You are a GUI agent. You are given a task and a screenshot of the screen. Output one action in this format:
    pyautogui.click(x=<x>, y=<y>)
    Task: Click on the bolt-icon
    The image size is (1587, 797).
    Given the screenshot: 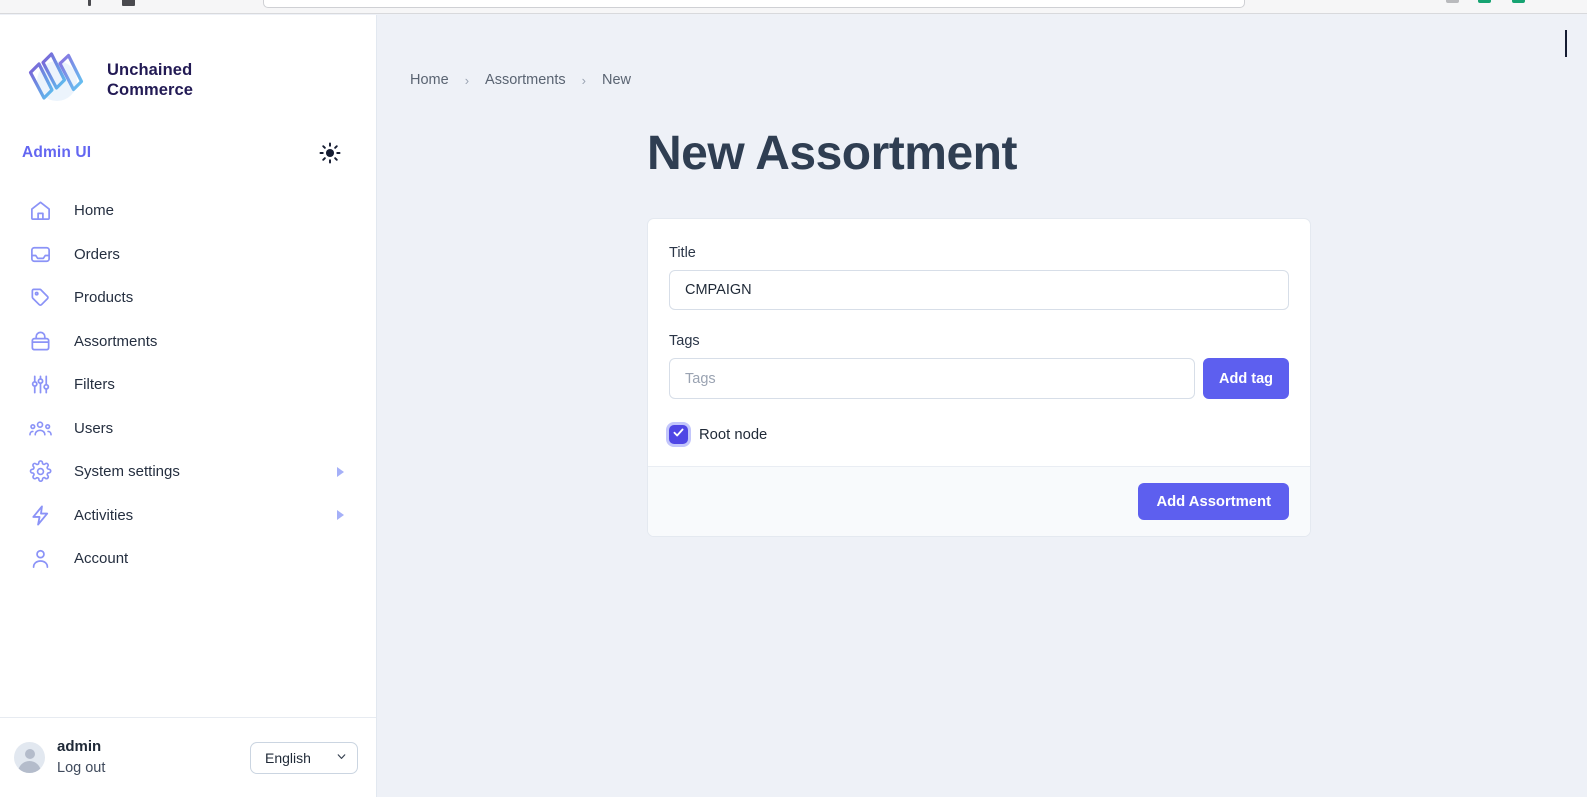 What is the action you would take?
    pyautogui.click(x=40, y=515)
    